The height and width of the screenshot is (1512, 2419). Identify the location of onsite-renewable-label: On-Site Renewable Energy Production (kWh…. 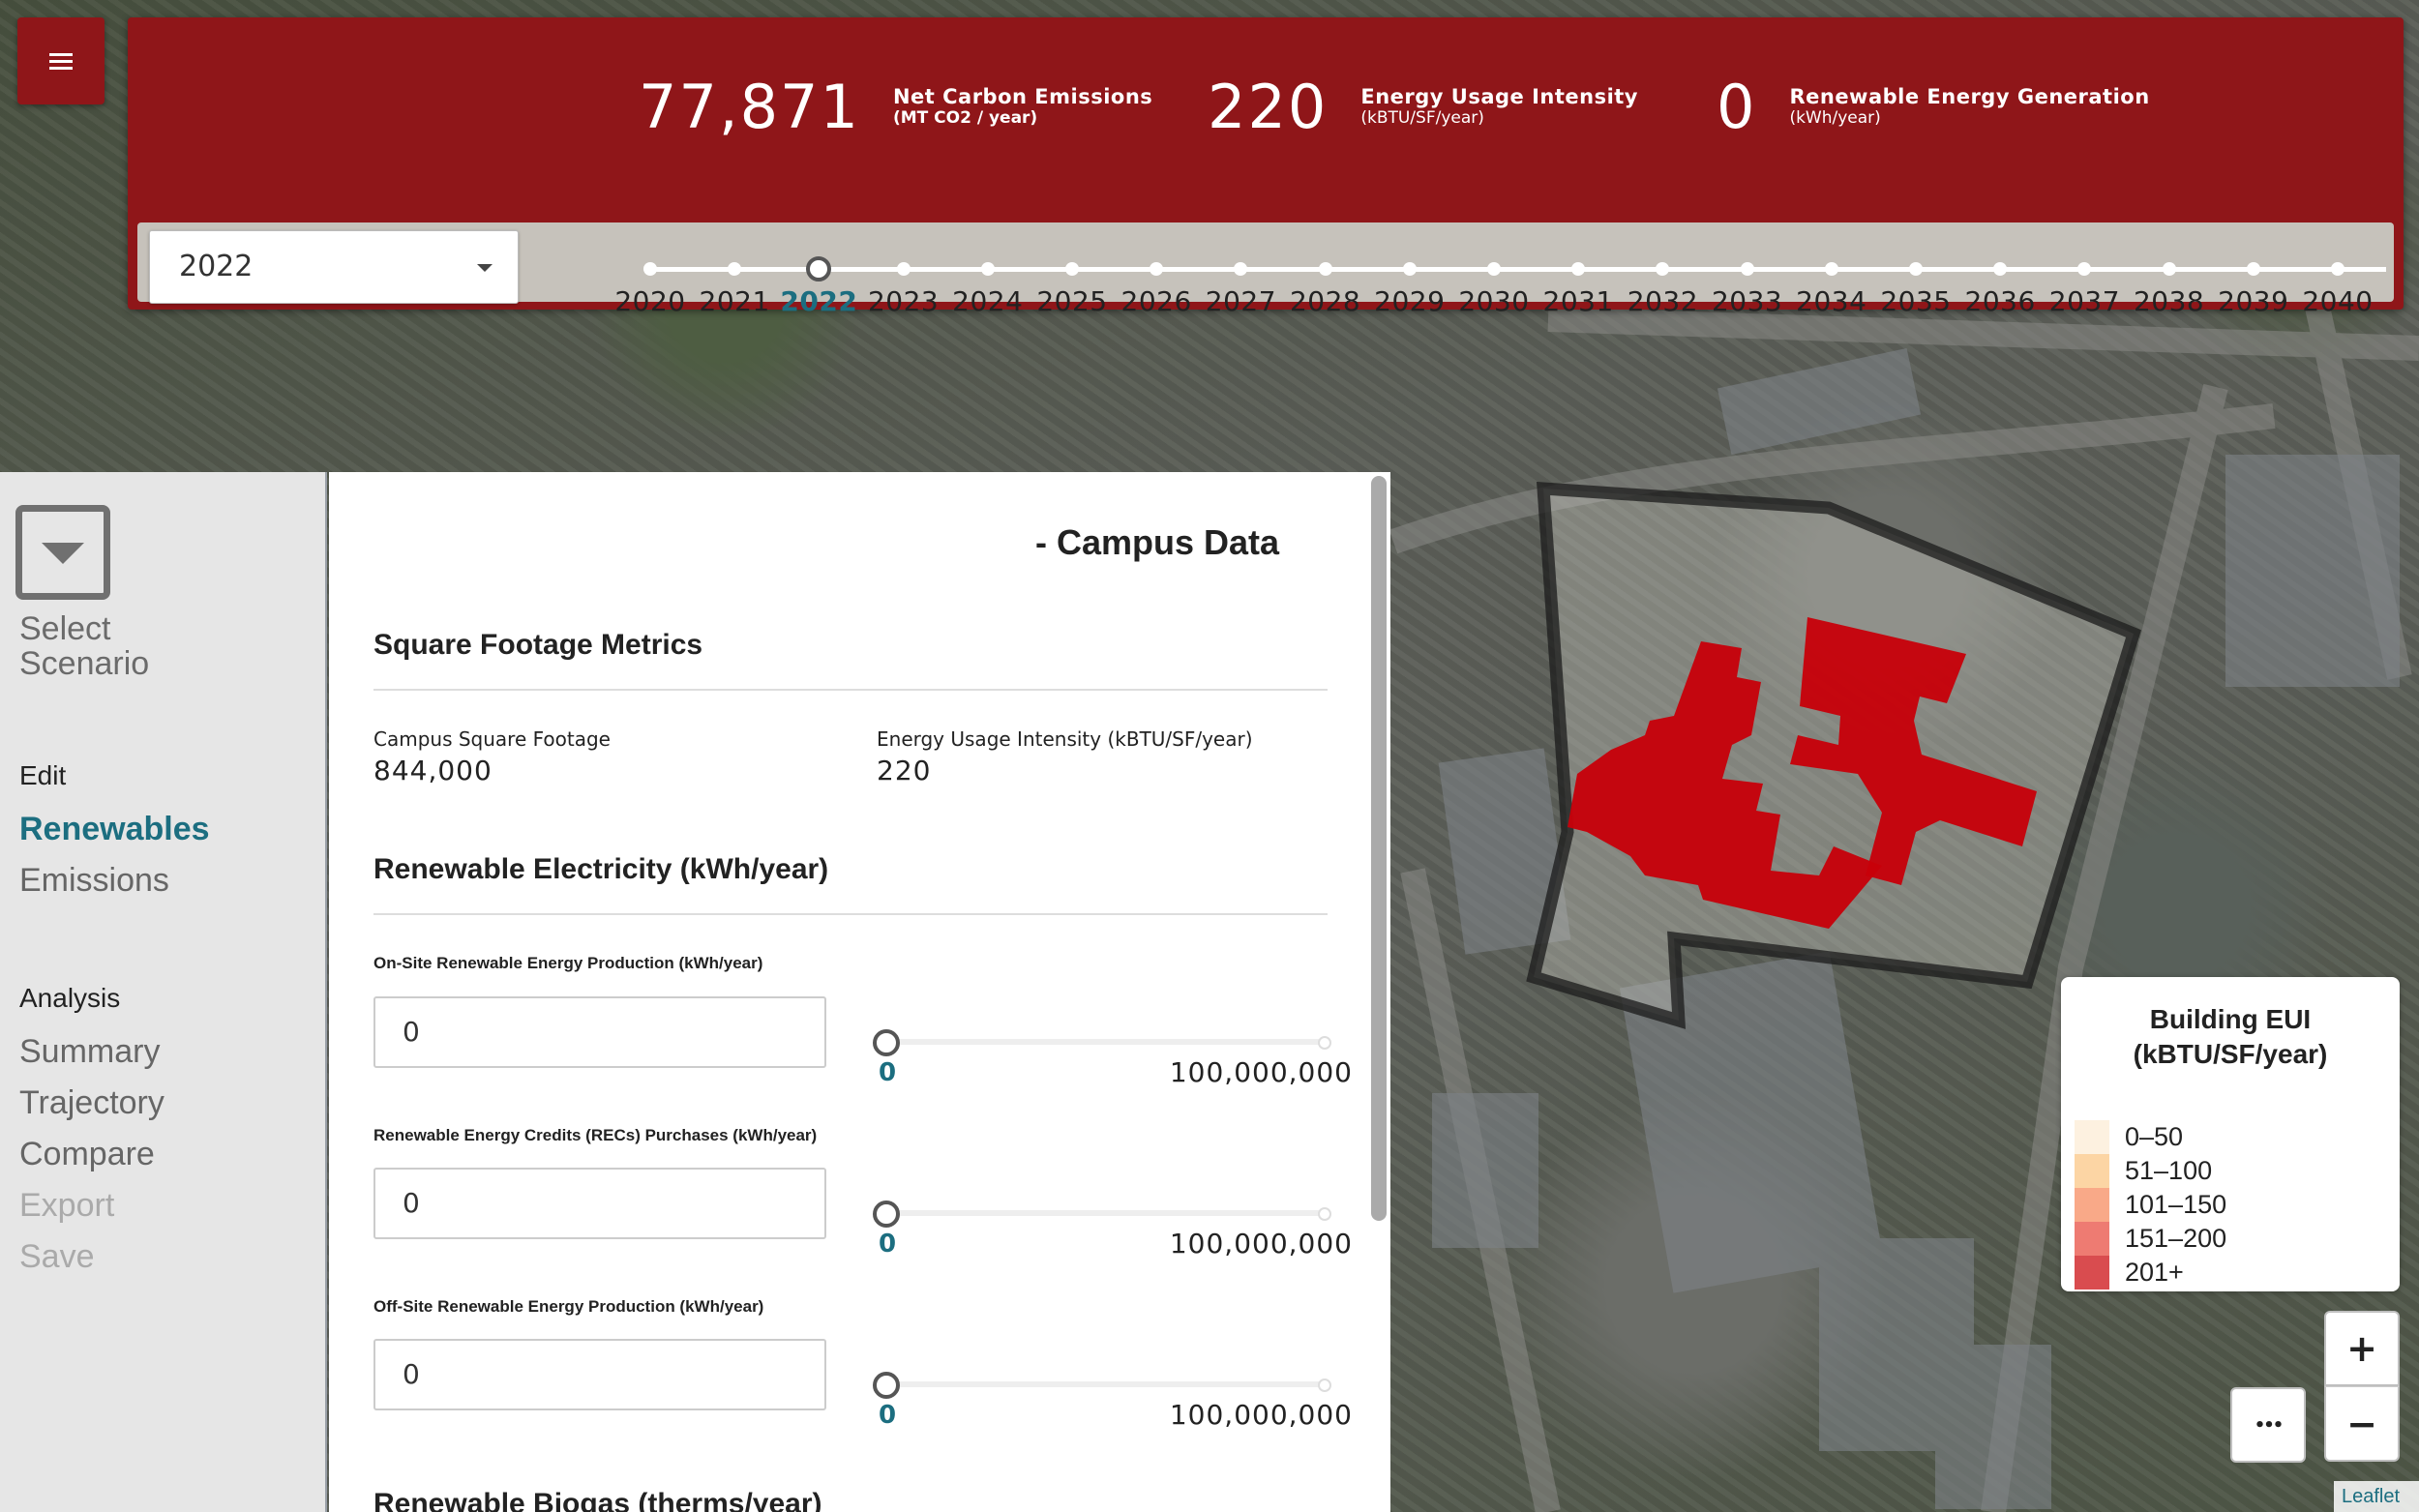
(568, 963).